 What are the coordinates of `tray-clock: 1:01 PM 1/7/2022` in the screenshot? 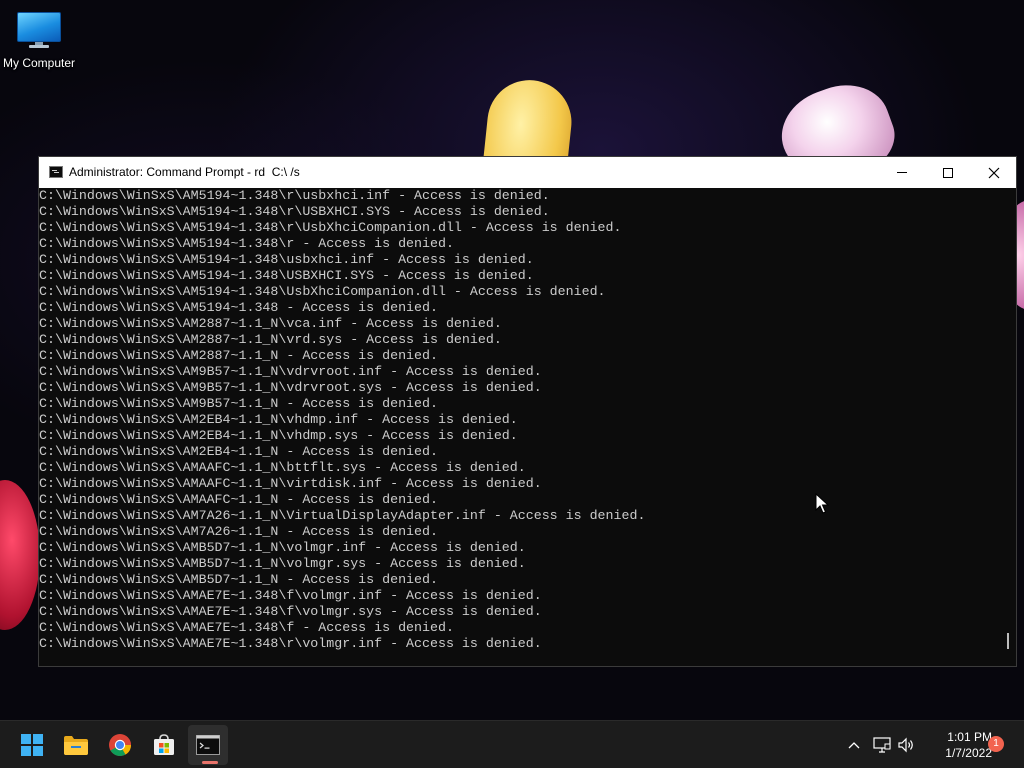 It's located at (956, 745).